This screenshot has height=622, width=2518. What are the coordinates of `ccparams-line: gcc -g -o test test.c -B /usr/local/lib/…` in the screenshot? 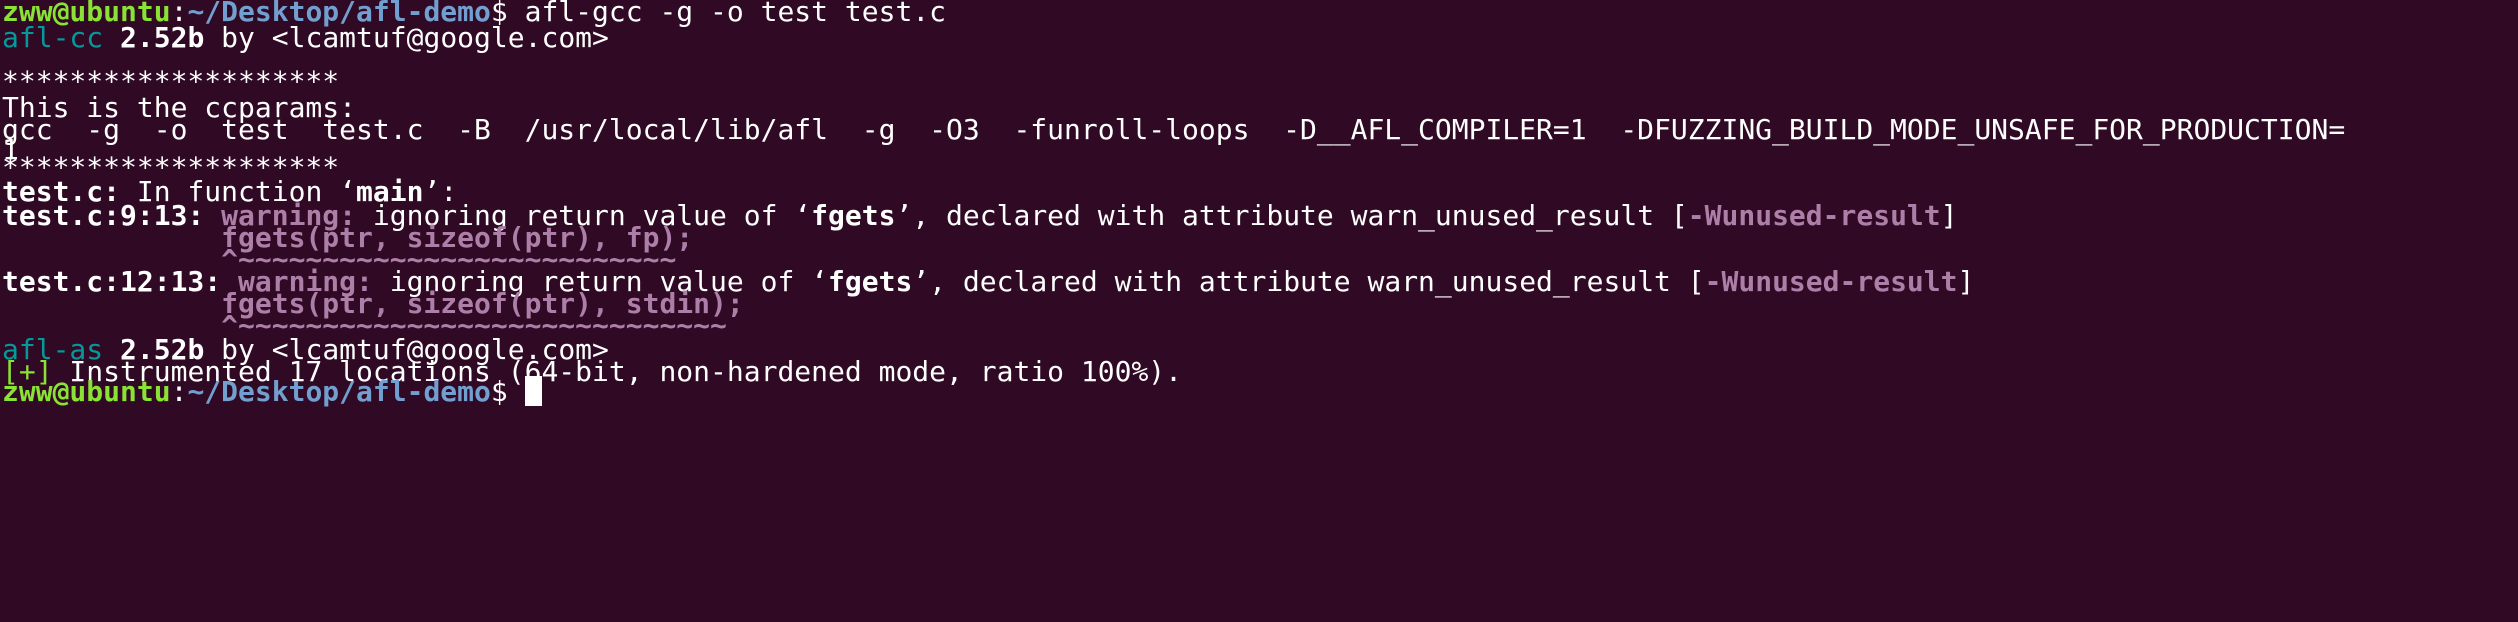 It's located at (1173, 130).